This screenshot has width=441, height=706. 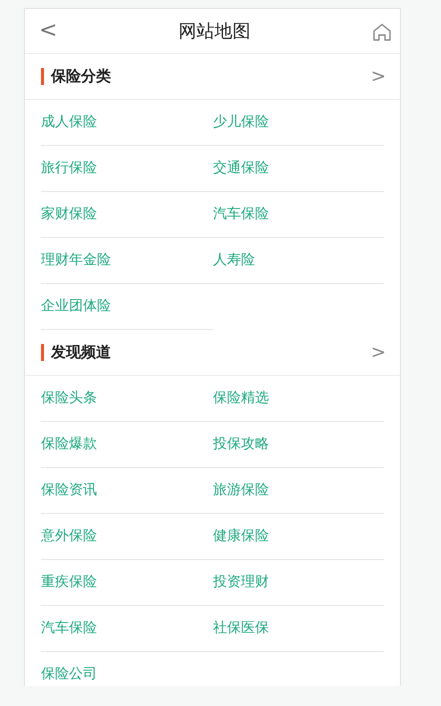 I want to click on sitemap-link: 健康保险, so click(x=298, y=537).